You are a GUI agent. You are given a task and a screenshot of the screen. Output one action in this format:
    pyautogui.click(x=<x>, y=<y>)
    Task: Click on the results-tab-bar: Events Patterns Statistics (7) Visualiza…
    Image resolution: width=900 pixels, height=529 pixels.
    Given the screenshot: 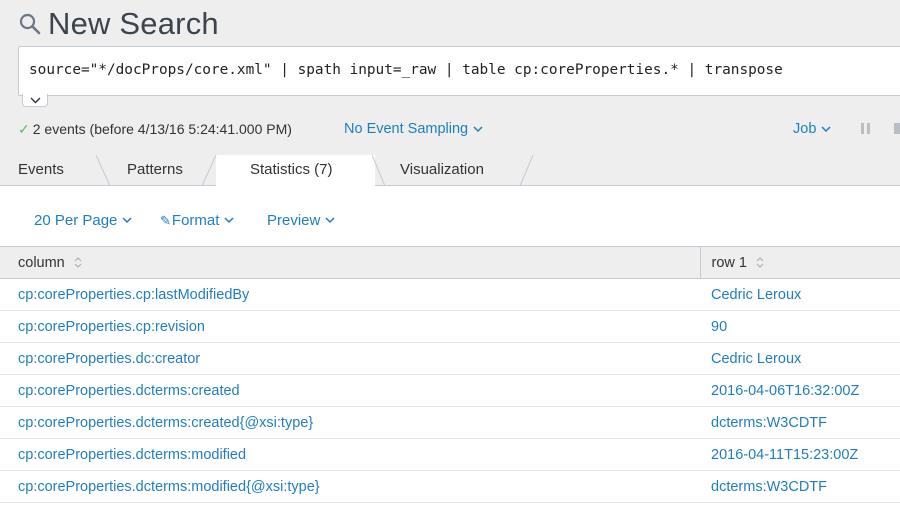 What is the action you would take?
    pyautogui.click(x=450, y=171)
    